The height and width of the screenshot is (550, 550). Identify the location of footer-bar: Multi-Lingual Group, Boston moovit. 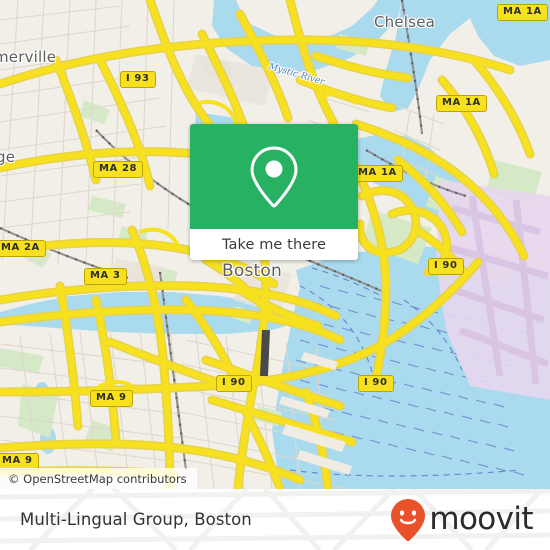
(275, 519).